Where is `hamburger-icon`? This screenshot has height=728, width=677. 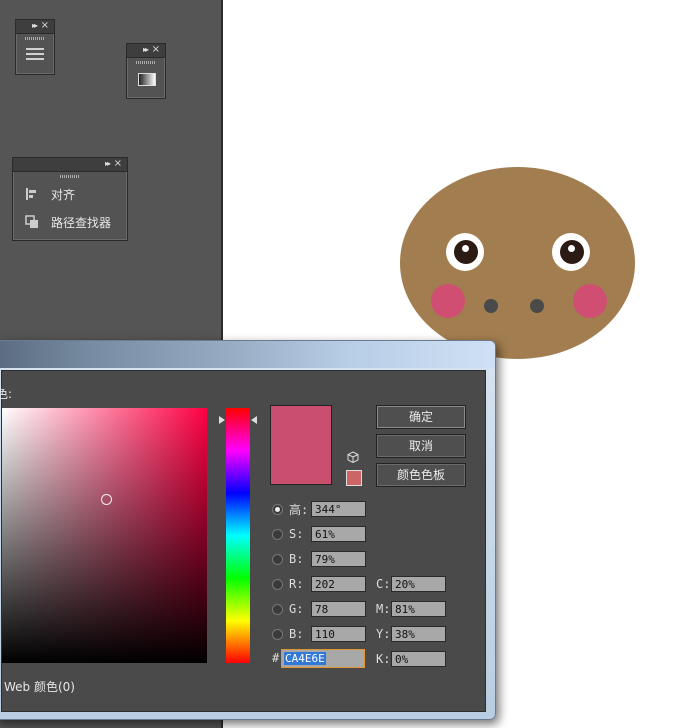
hamburger-icon is located at coordinates (35, 54).